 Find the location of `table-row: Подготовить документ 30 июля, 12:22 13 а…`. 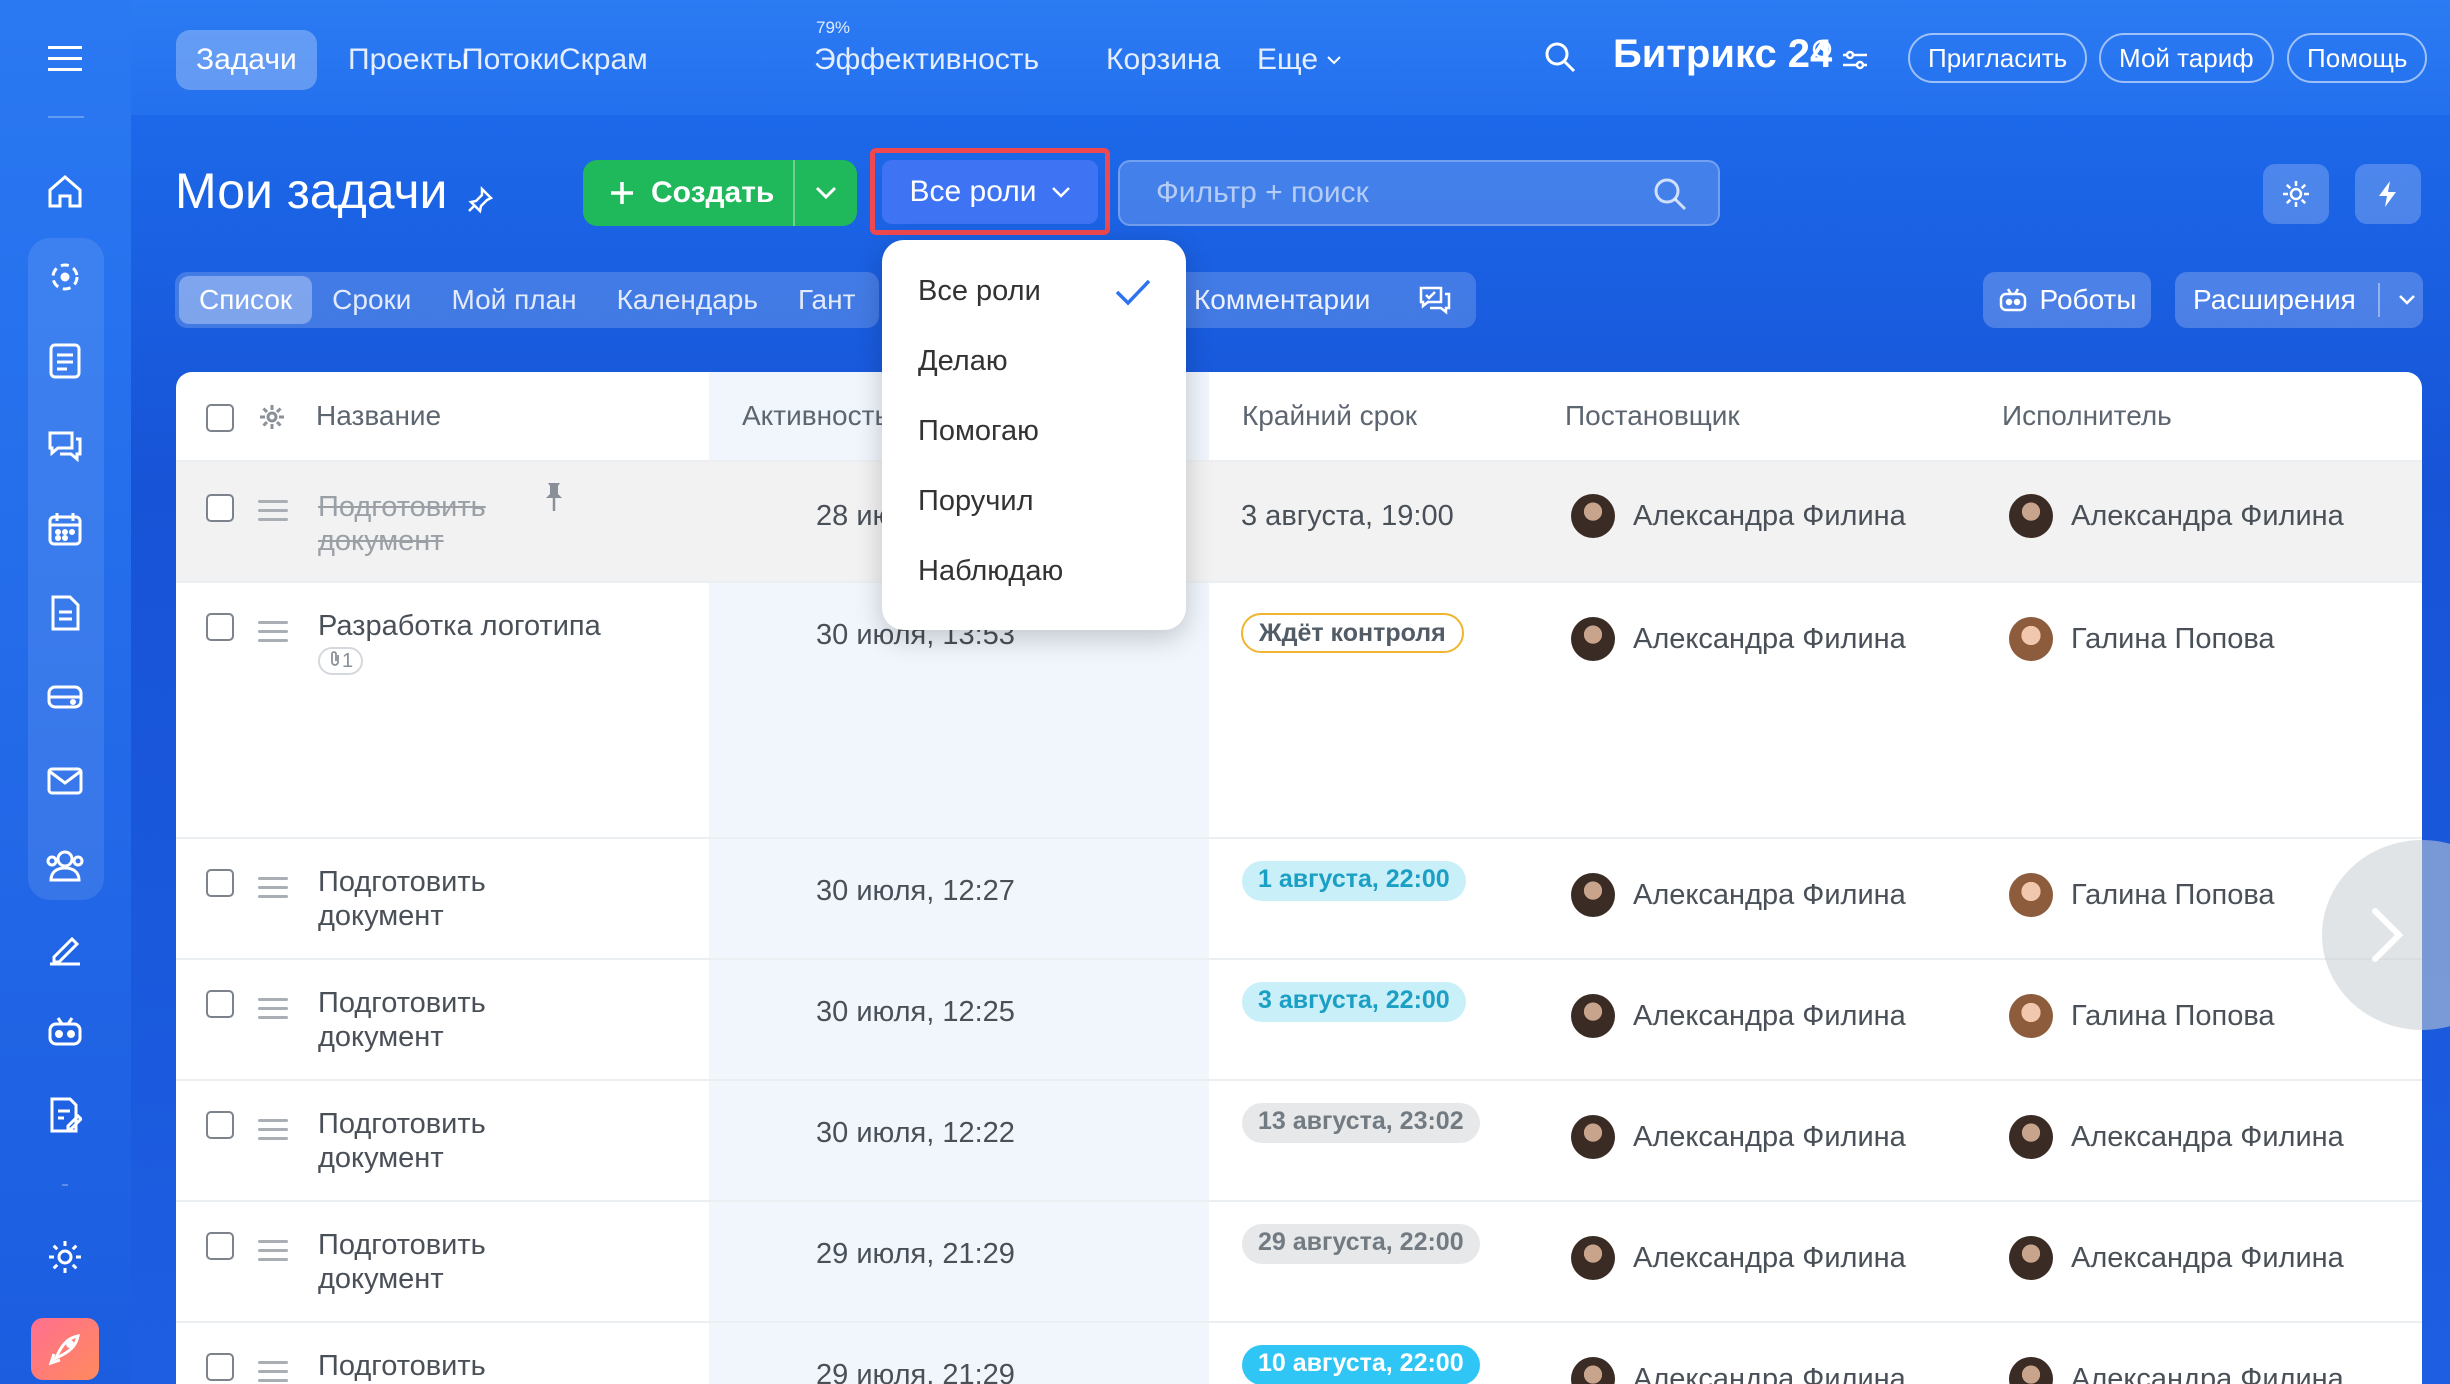

table-row: Подготовить документ 30 июля, 12:22 13 а… is located at coordinates (1299, 1141).